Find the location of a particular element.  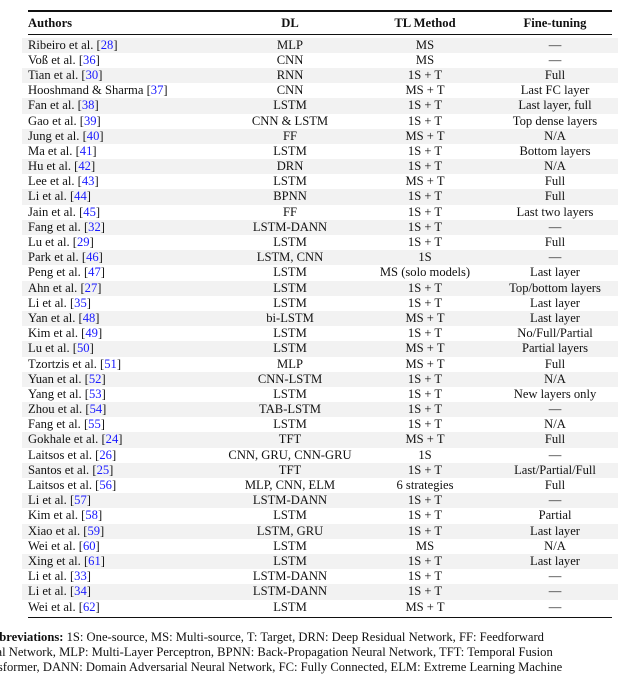

citation-link: 42 is located at coordinates (84, 166).